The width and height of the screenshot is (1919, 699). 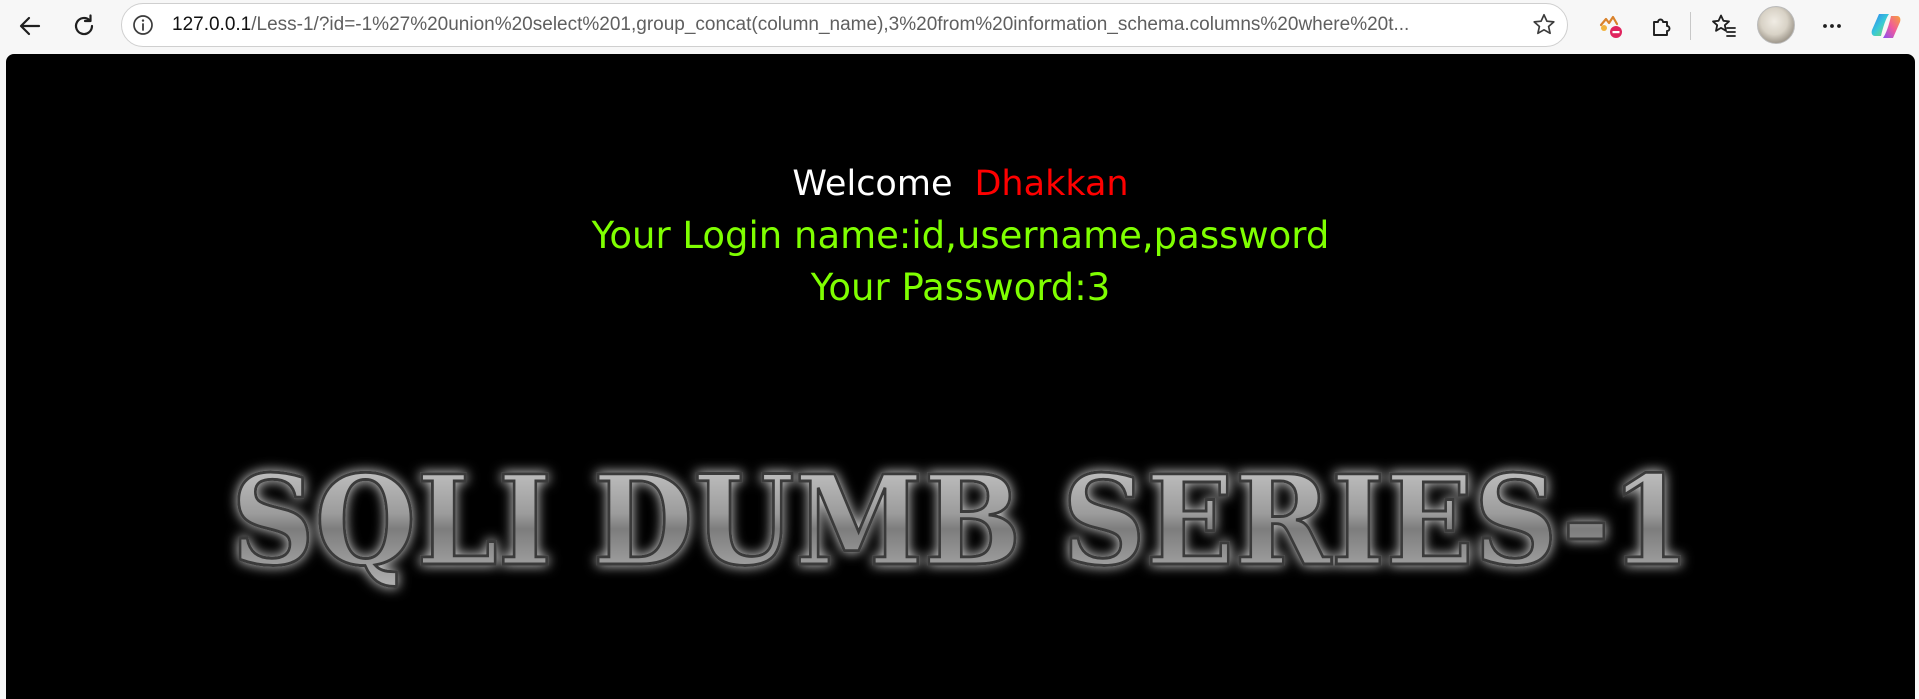 I want to click on refresh-icon, so click(x=84, y=26).